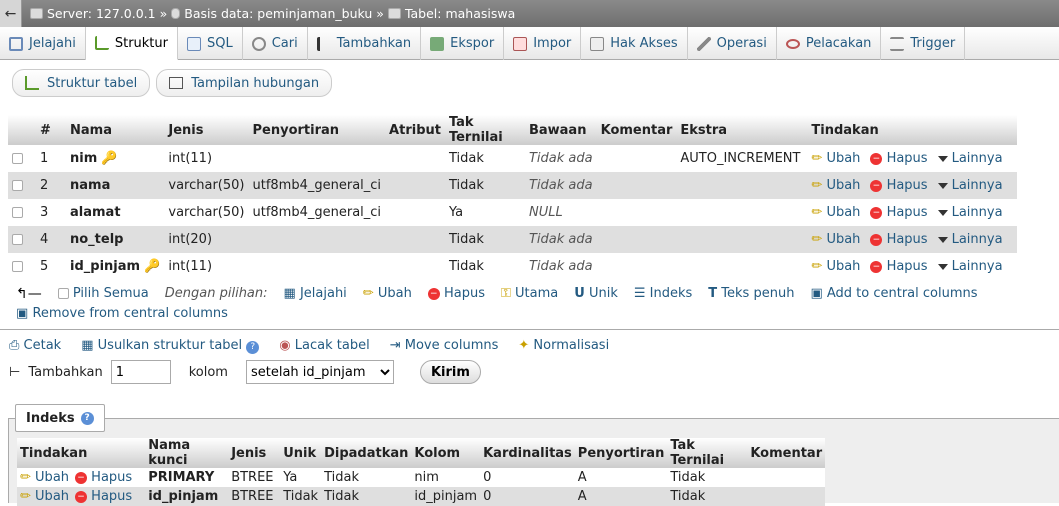  I want to click on col-header-attributes: Atribut, so click(415, 130).